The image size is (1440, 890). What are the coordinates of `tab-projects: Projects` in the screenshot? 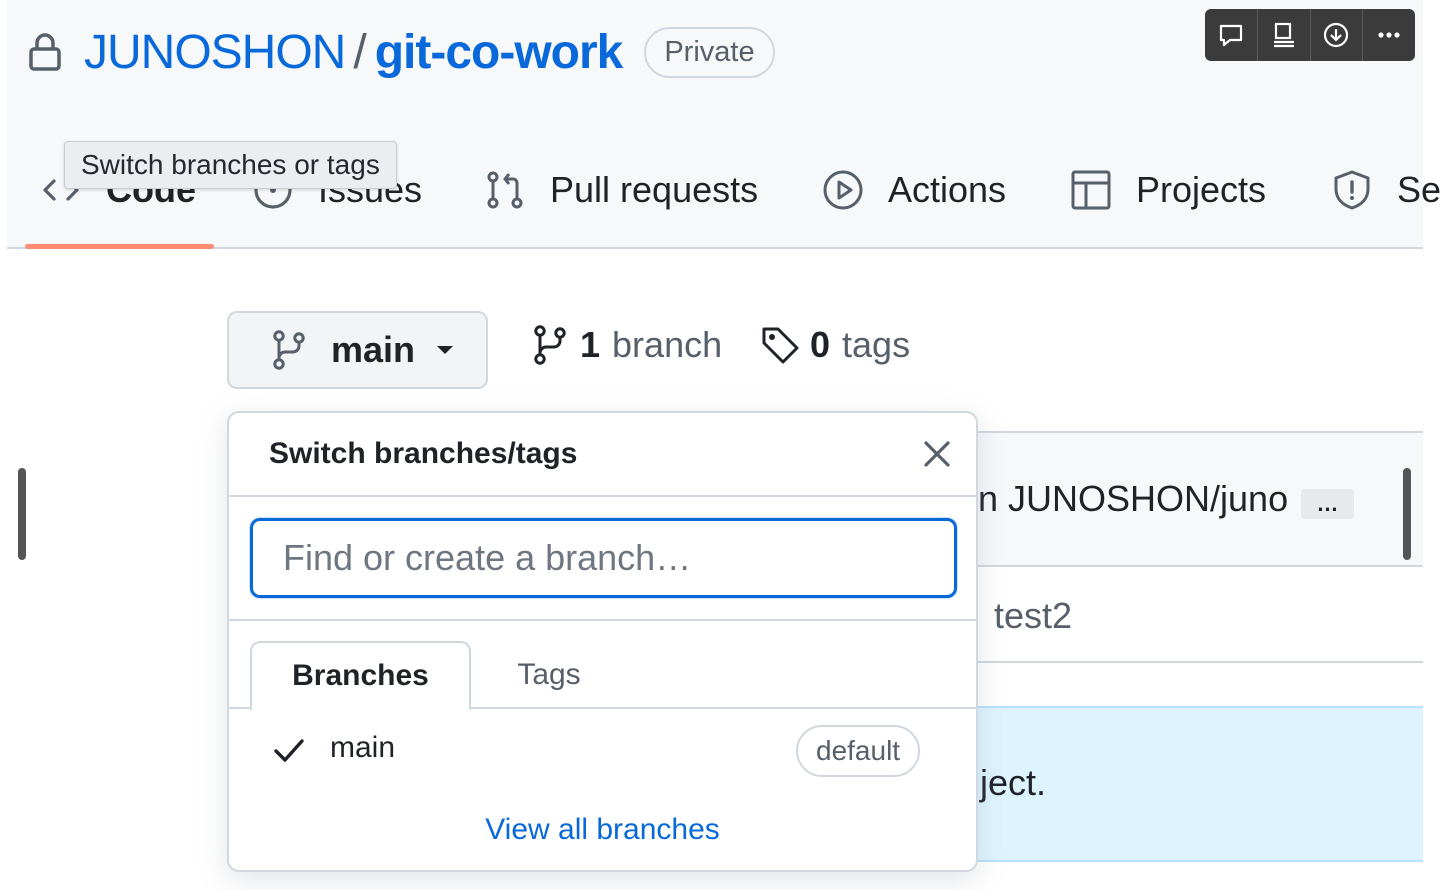 It's located at (1168, 190).